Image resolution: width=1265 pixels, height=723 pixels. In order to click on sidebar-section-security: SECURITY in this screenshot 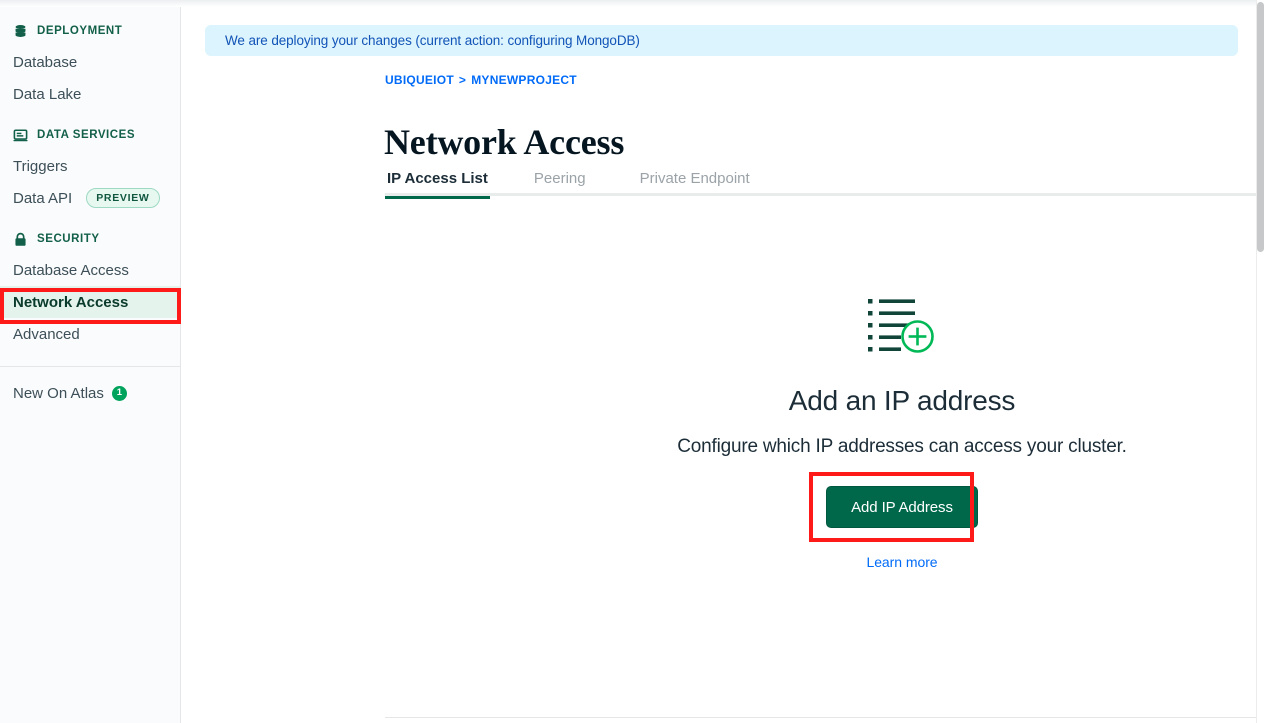, I will do `click(90, 239)`.